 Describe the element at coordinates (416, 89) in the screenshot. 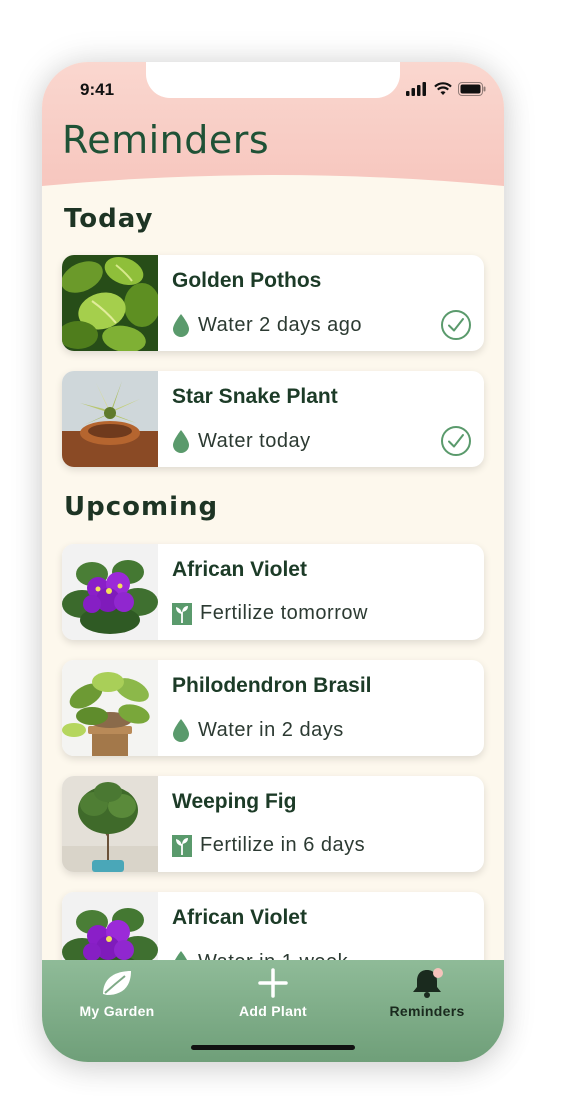

I see `signal-icon` at that location.